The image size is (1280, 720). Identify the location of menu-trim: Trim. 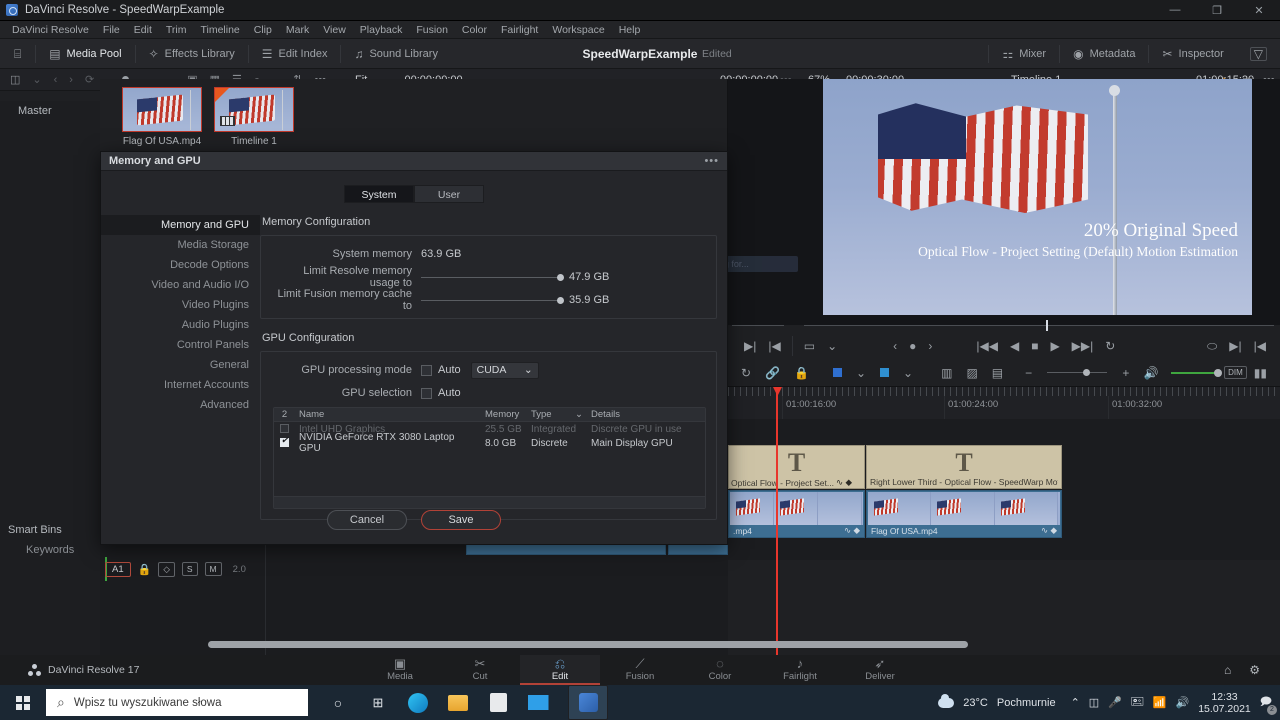
(176, 30).